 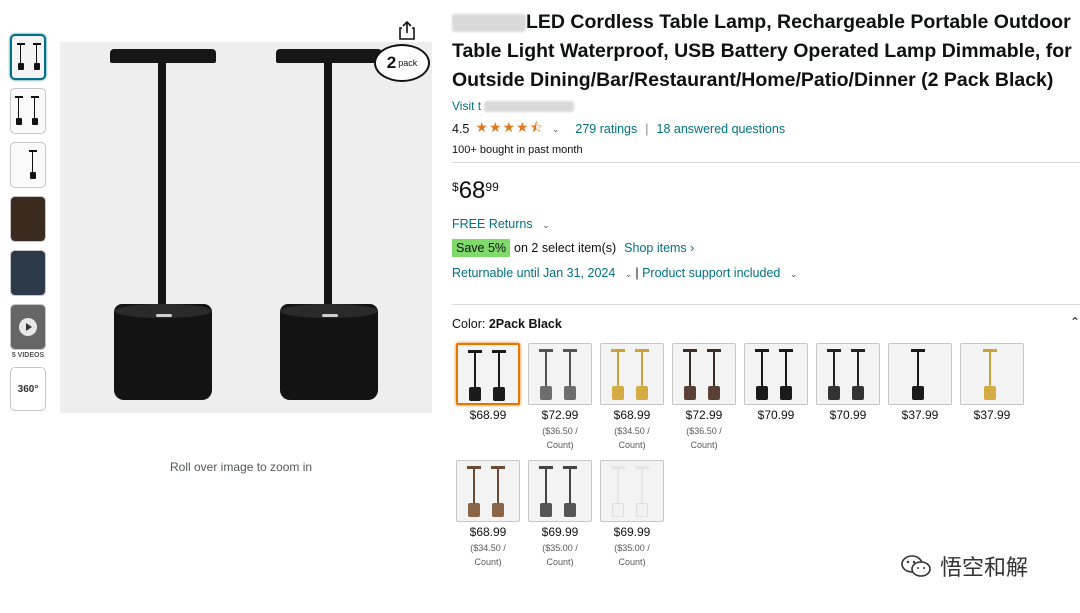 What do you see at coordinates (1075, 322) in the screenshot?
I see `chevron-up-icon: ⌃` at bounding box center [1075, 322].